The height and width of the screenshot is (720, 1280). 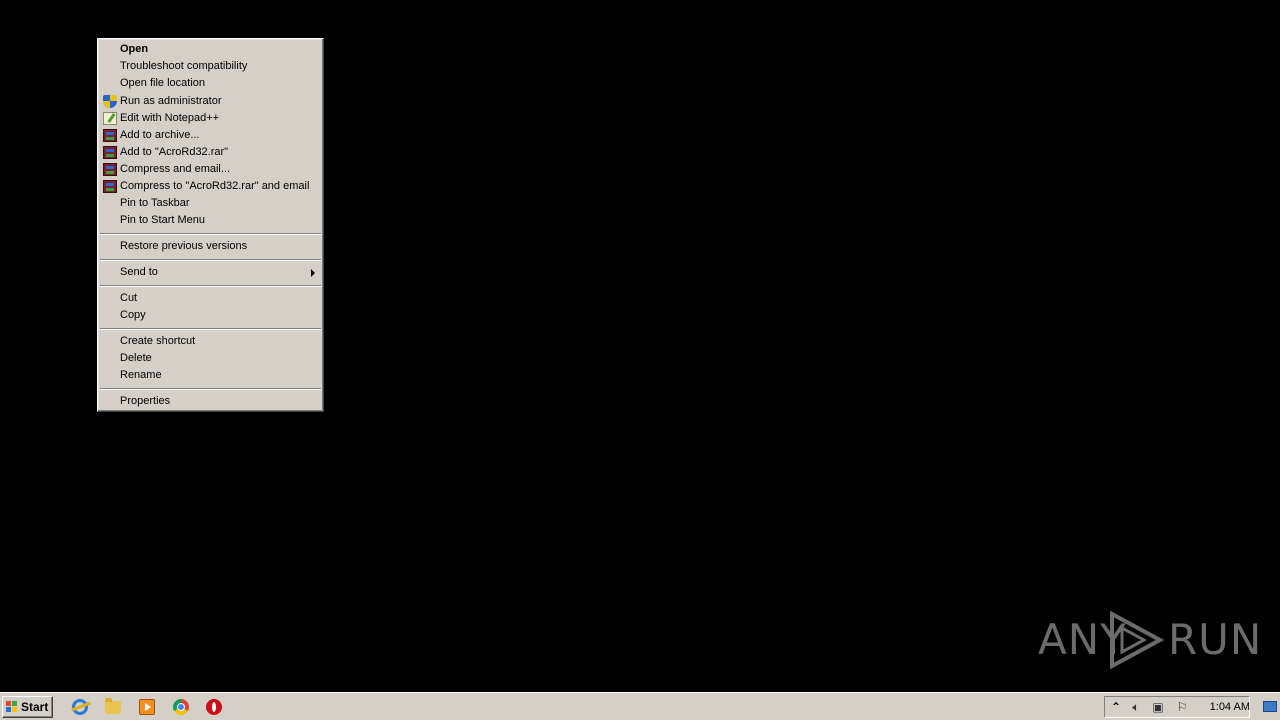 I want to click on action-center-flag-icon: ⚐, so click(x=1182, y=707).